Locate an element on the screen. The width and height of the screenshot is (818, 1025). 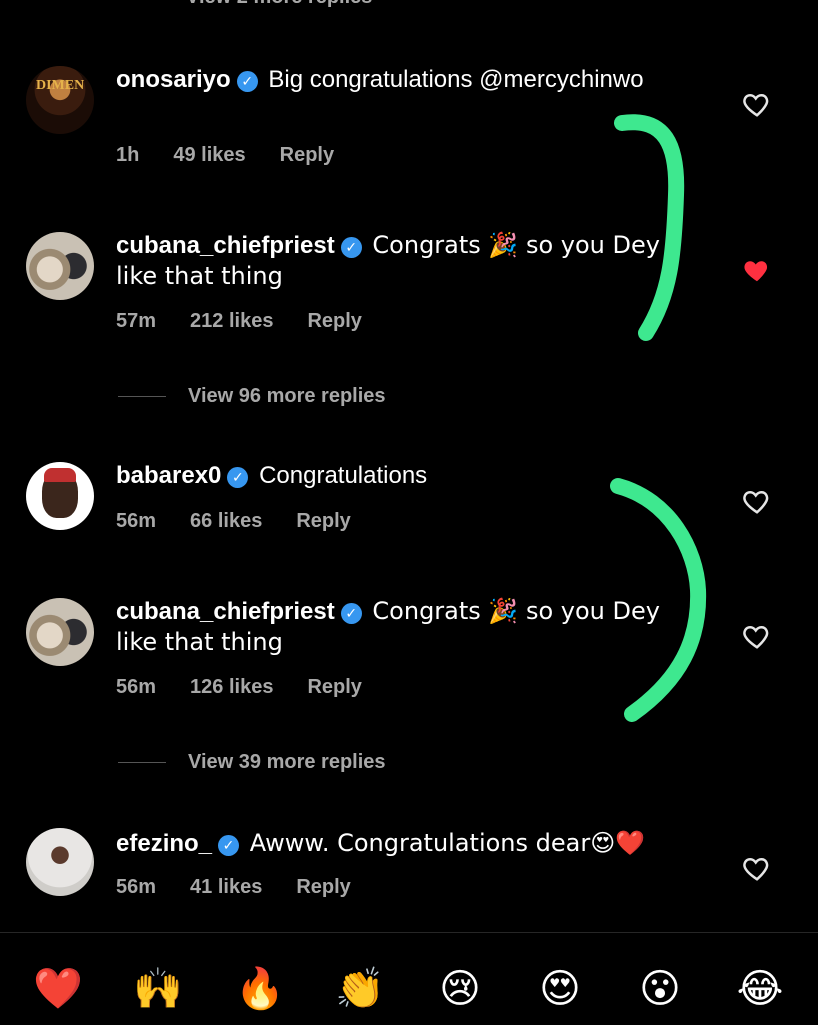
comment-meta: 1h 49 likes Reply is located at coordinates (242, 155).